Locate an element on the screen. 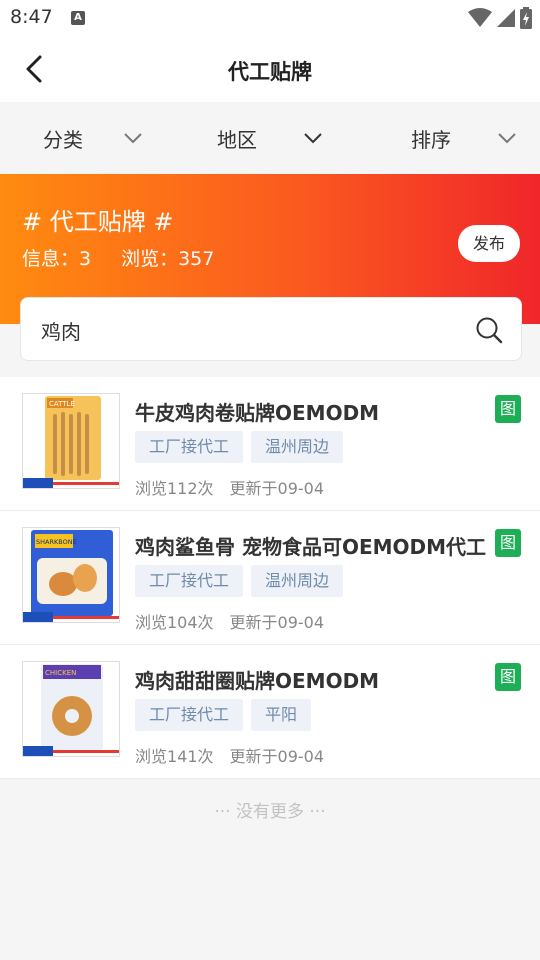 Image resolution: width=540 pixels, height=960 pixels. notification-a-icon: A is located at coordinates (78, 18).